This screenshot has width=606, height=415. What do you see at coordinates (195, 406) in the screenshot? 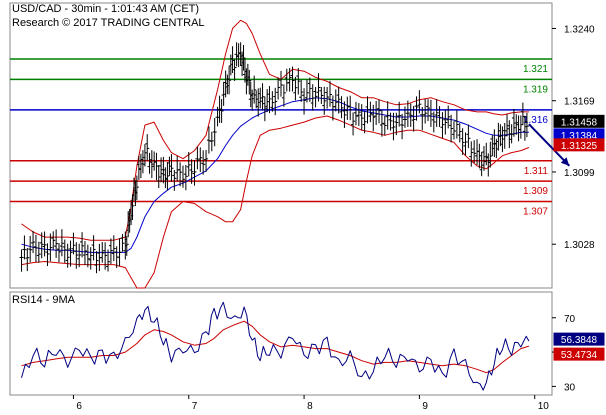
I see `date-tick-label: 7` at bounding box center [195, 406].